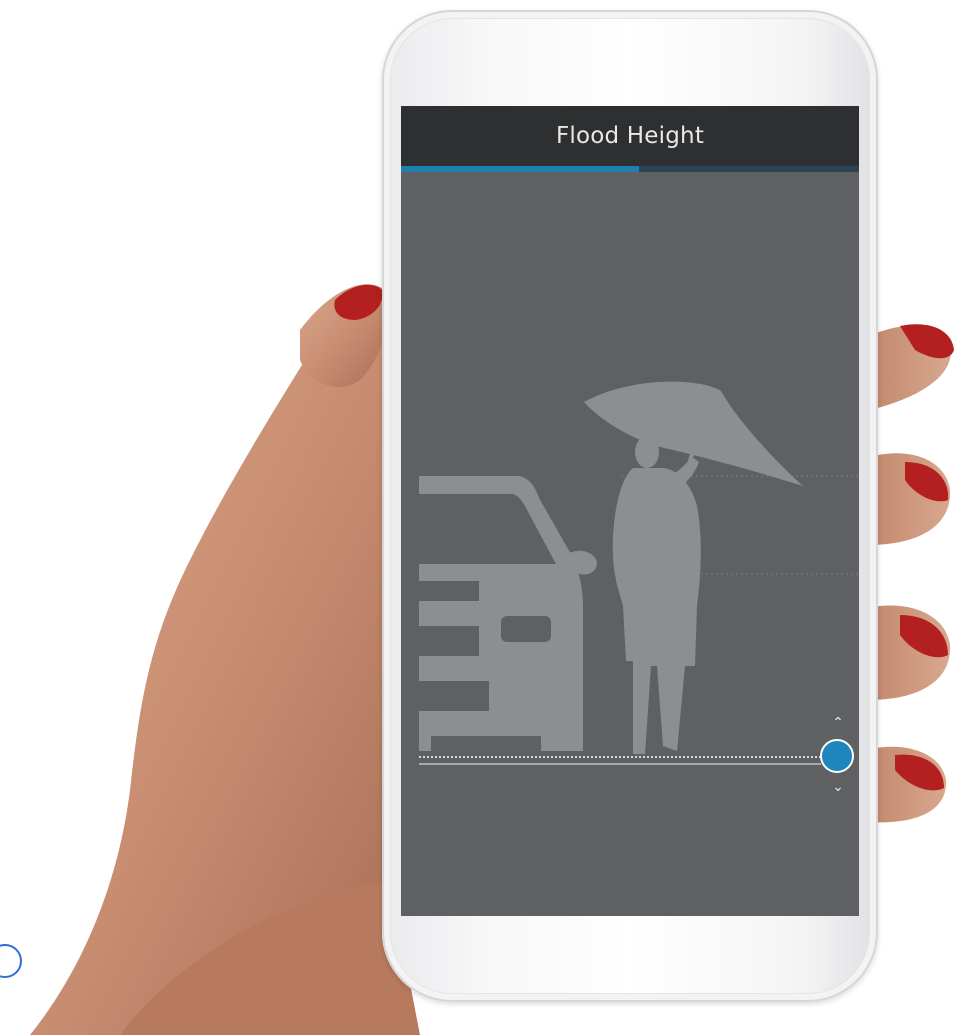  I want to click on page-title: Flood Height, so click(630, 136).